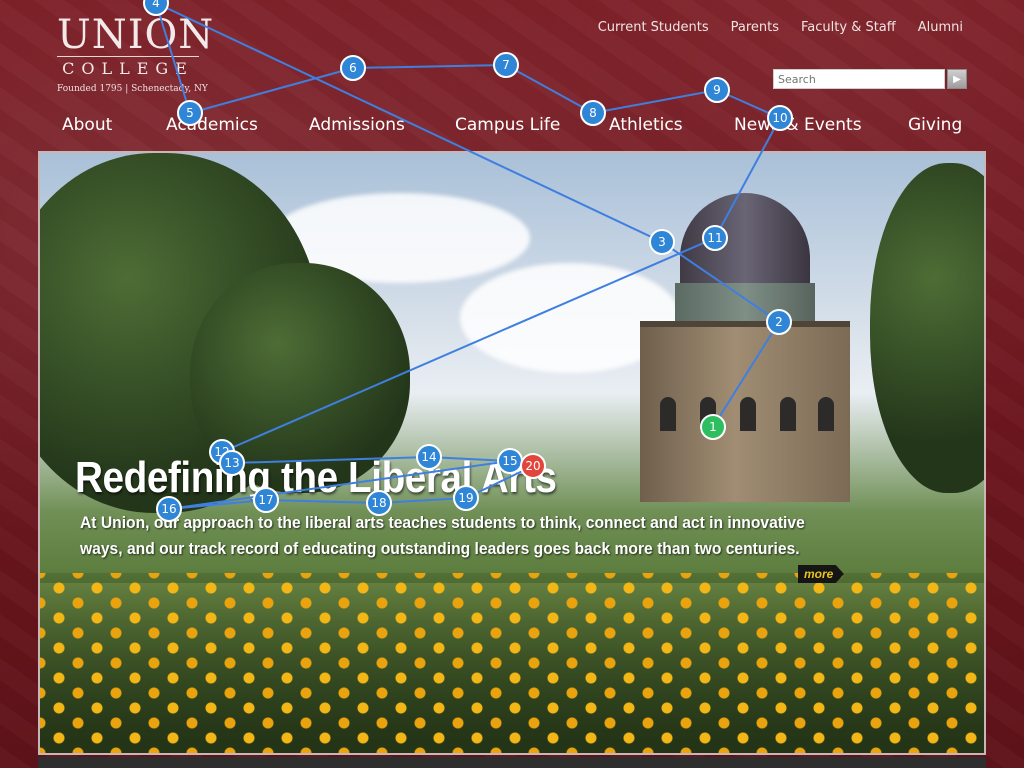 Image resolution: width=1024 pixels, height=768 pixels. Describe the element at coordinates (466, 498) in the screenshot. I see `path-marker: 19` at that location.